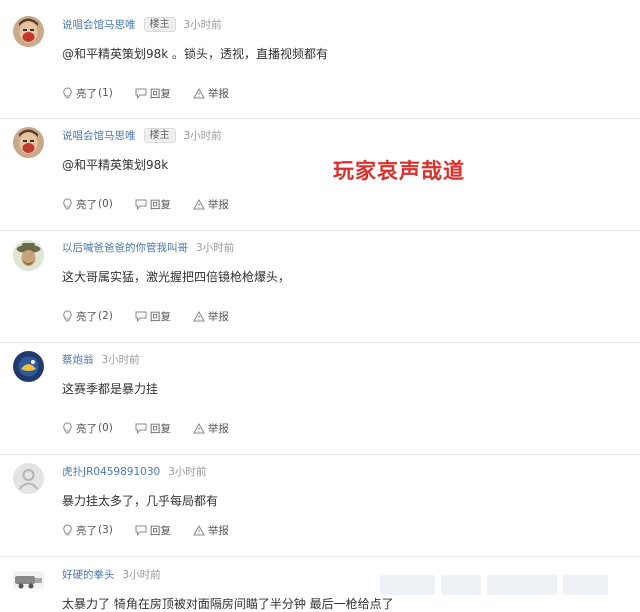 The image size is (640, 612). I want to click on comment-meta: 好硬的拳头 3小时前, so click(111, 574).